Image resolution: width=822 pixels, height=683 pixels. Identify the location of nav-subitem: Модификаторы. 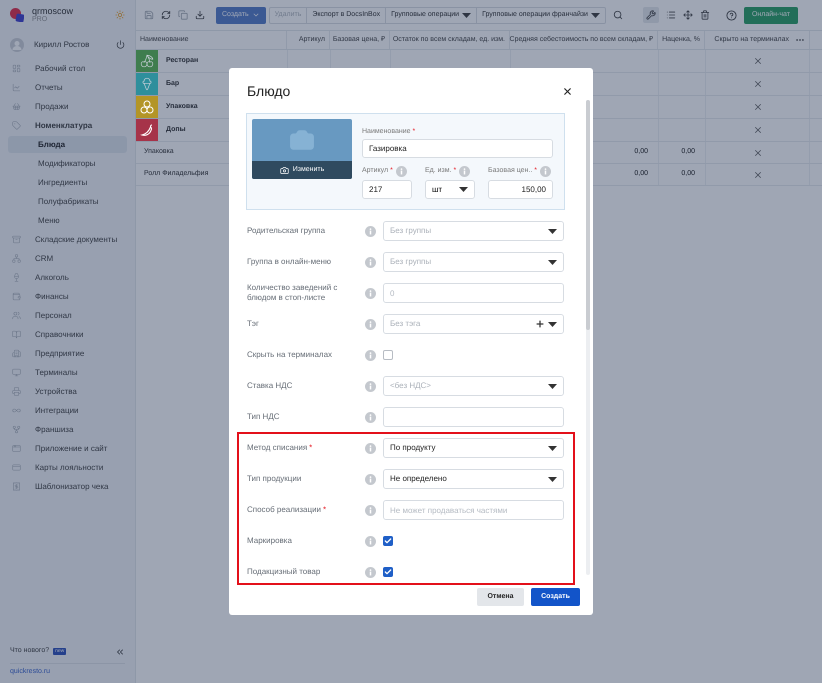
(67, 163).